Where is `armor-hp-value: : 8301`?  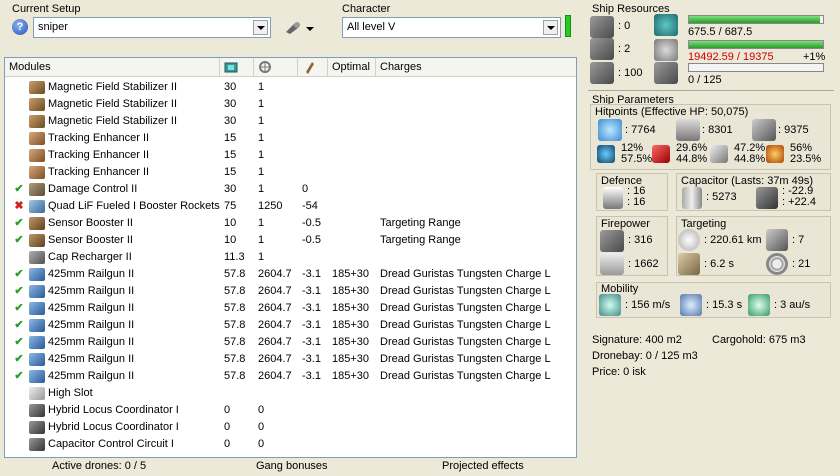 armor-hp-value: : 8301 is located at coordinates (717, 130).